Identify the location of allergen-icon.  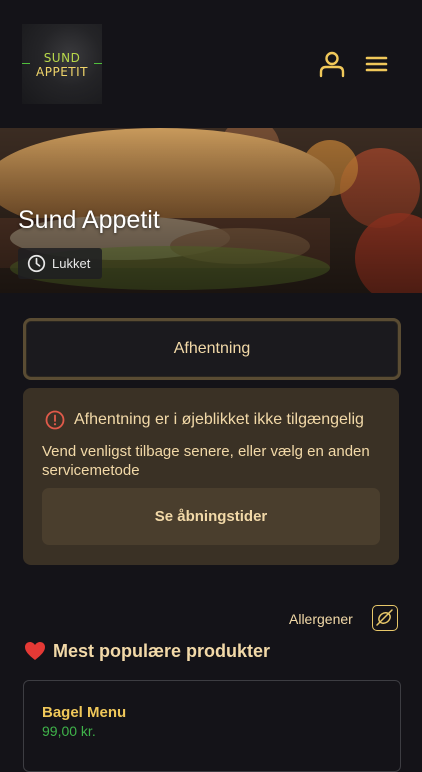
(385, 618).